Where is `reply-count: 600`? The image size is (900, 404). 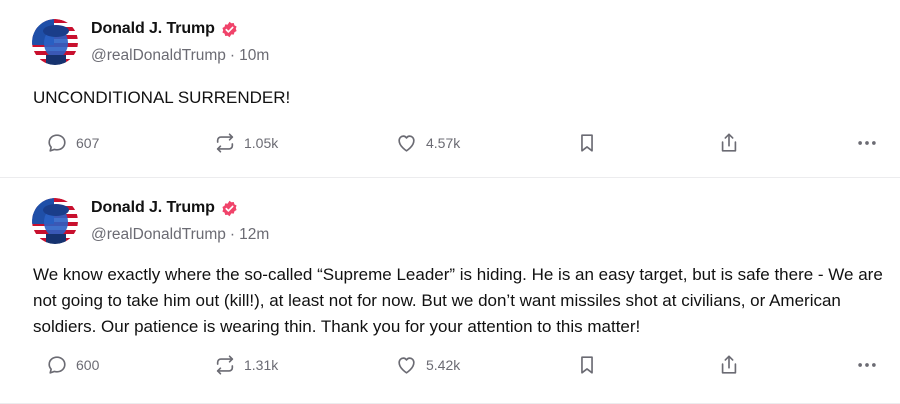 reply-count: 600 is located at coordinates (88, 365).